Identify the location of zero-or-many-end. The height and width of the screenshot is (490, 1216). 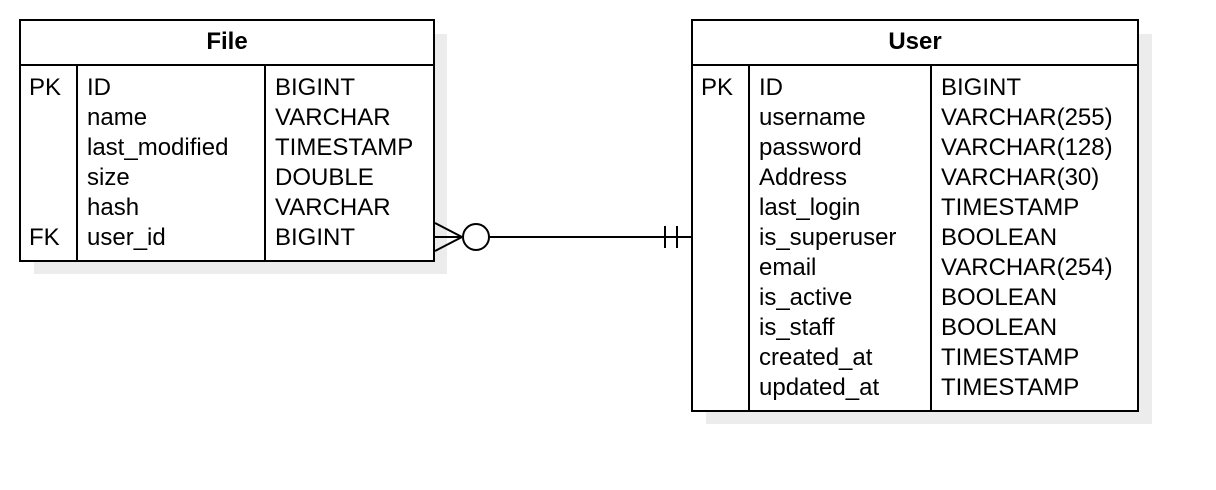
(462, 237).